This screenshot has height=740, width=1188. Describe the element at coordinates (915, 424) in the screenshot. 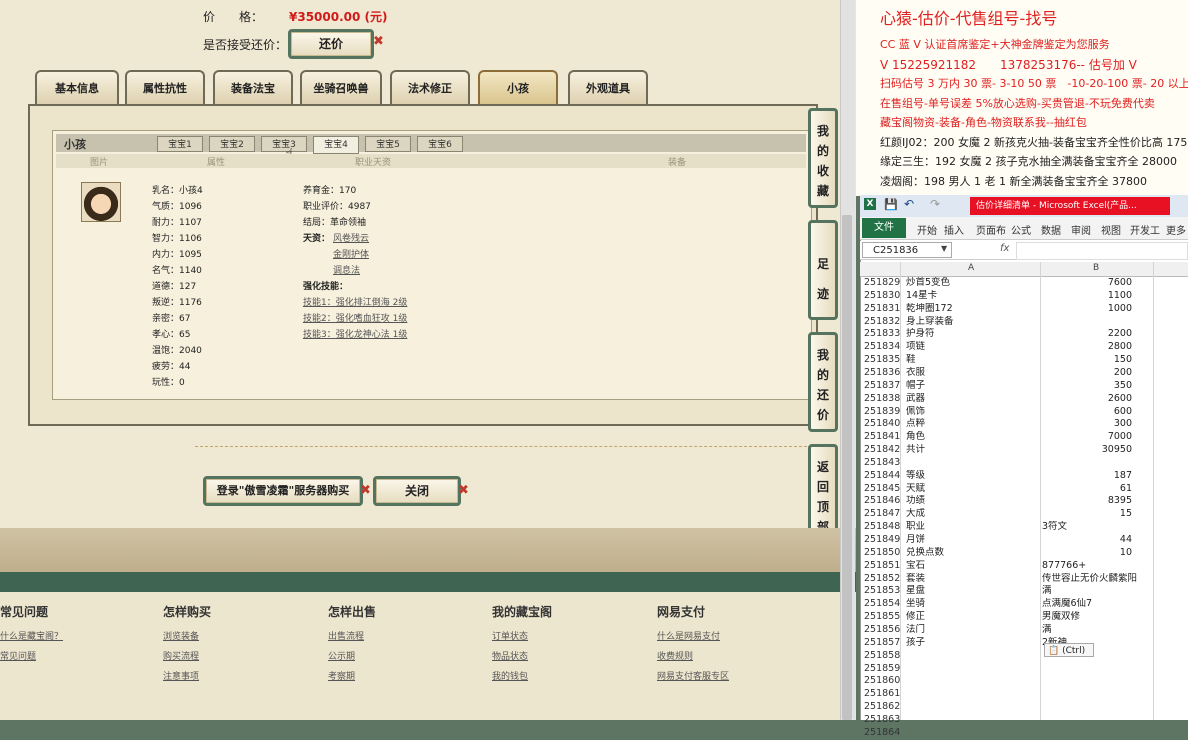

I see `cell-a: 点粹` at that location.